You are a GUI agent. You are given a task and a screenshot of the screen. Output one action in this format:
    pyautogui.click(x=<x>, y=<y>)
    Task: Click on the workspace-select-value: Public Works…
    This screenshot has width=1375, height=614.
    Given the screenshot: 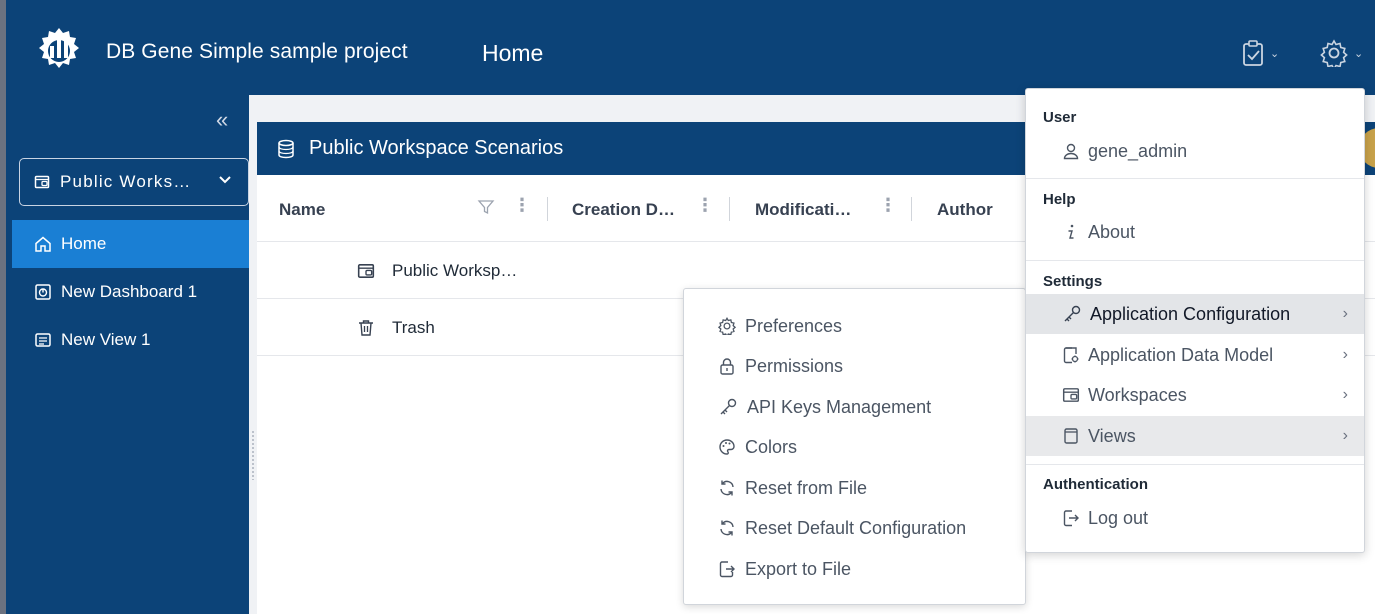 What is the action you would take?
    pyautogui.click(x=126, y=181)
    